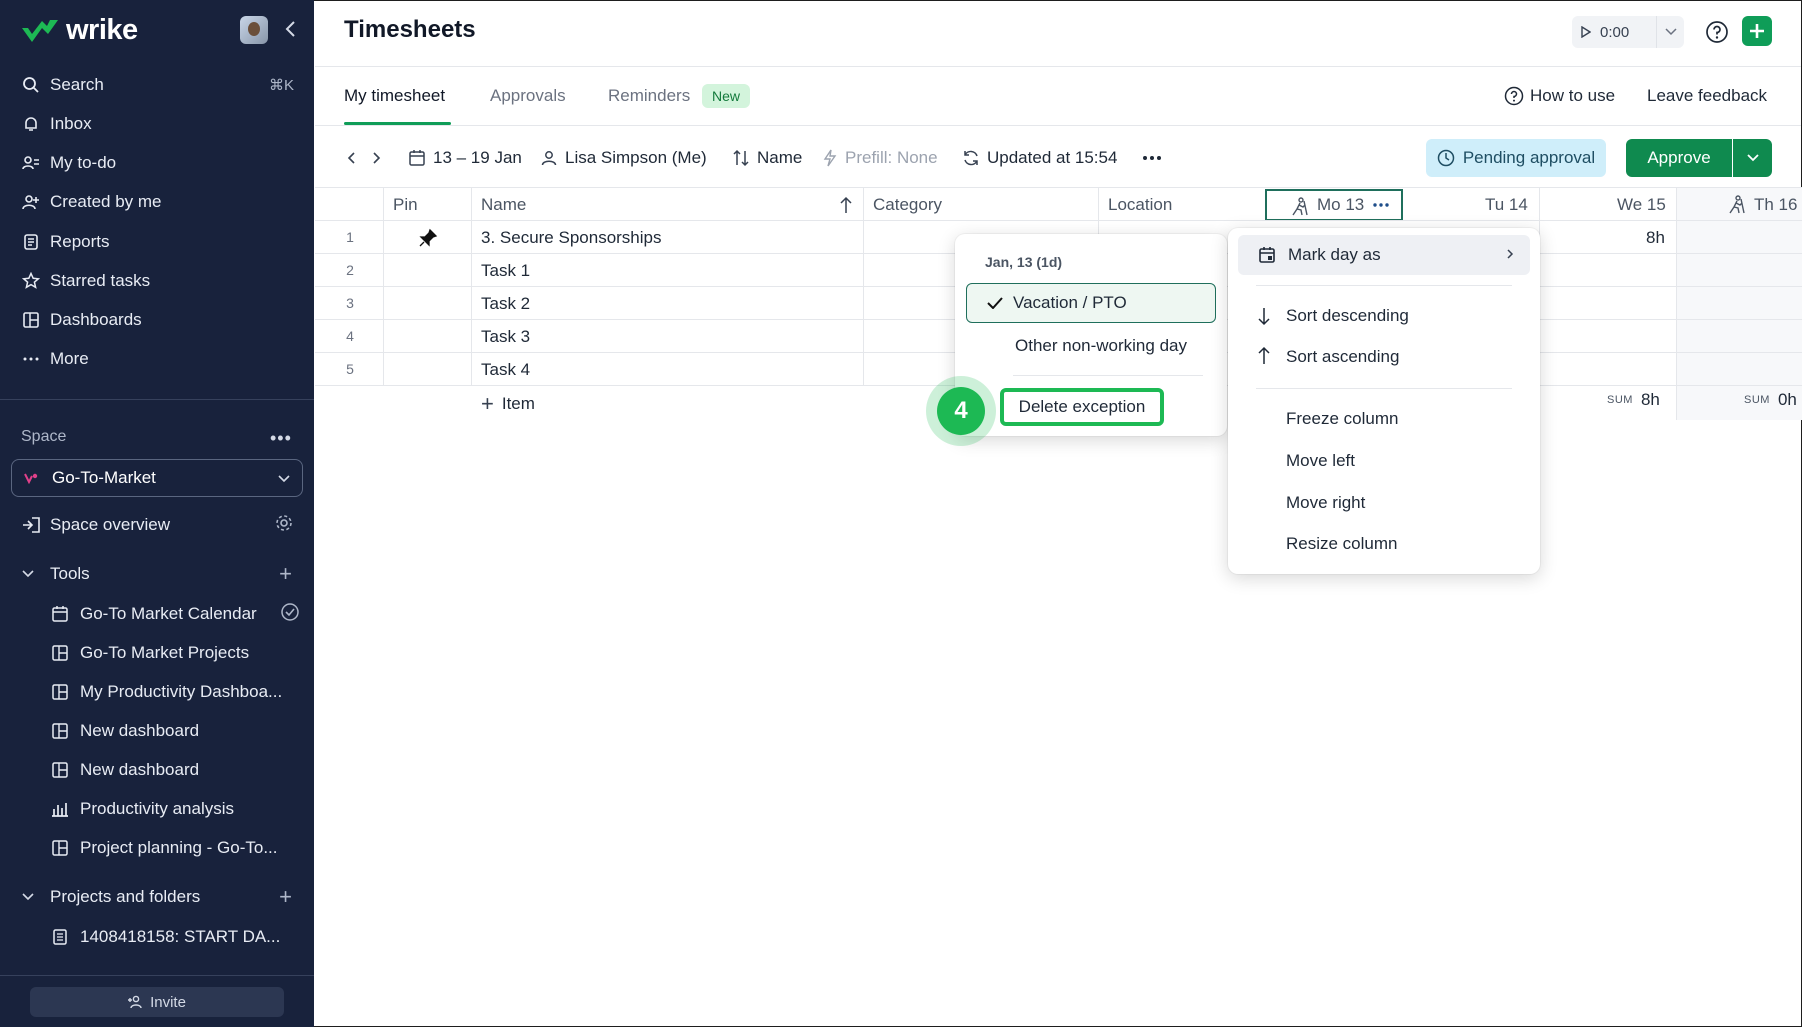  I want to click on menu-item-resize-column: Resize column, so click(1342, 544).